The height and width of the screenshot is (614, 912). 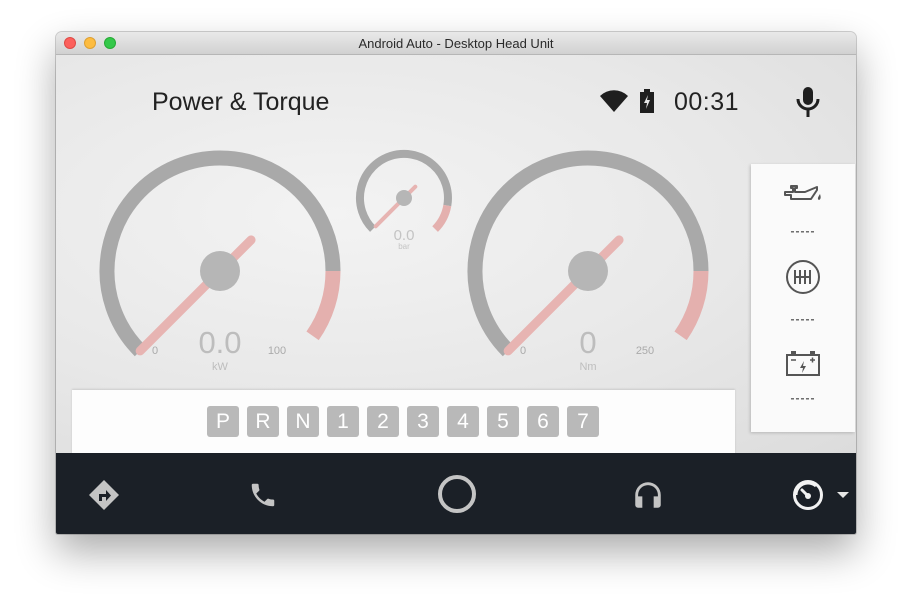 What do you see at coordinates (383, 421) in the screenshot?
I see `gear-2: 2` at bounding box center [383, 421].